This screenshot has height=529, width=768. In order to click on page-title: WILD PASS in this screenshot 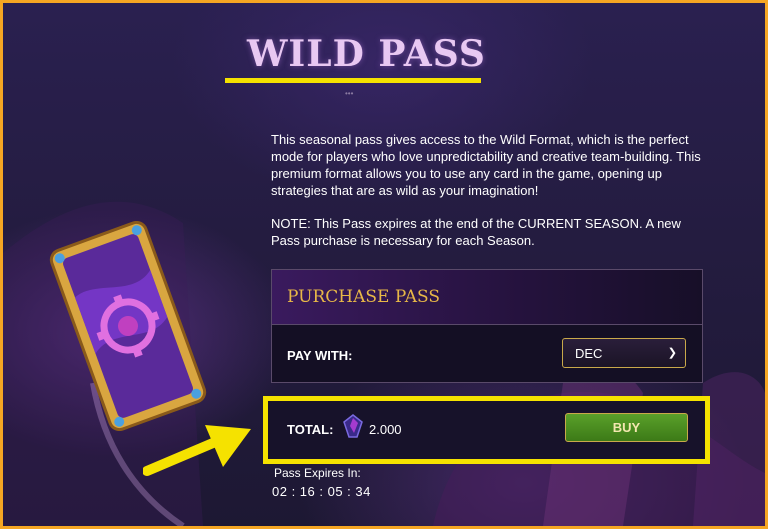, I will do `click(366, 54)`.